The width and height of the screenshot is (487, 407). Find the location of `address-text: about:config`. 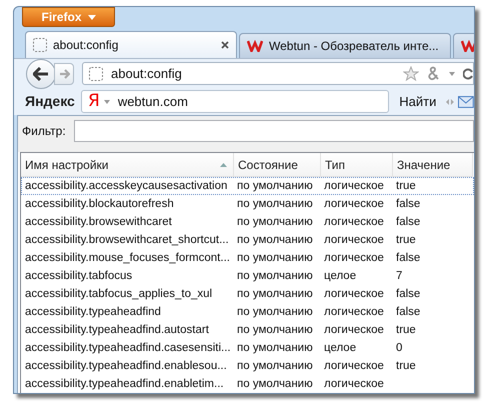

address-text: about:config is located at coordinates (147, 73).